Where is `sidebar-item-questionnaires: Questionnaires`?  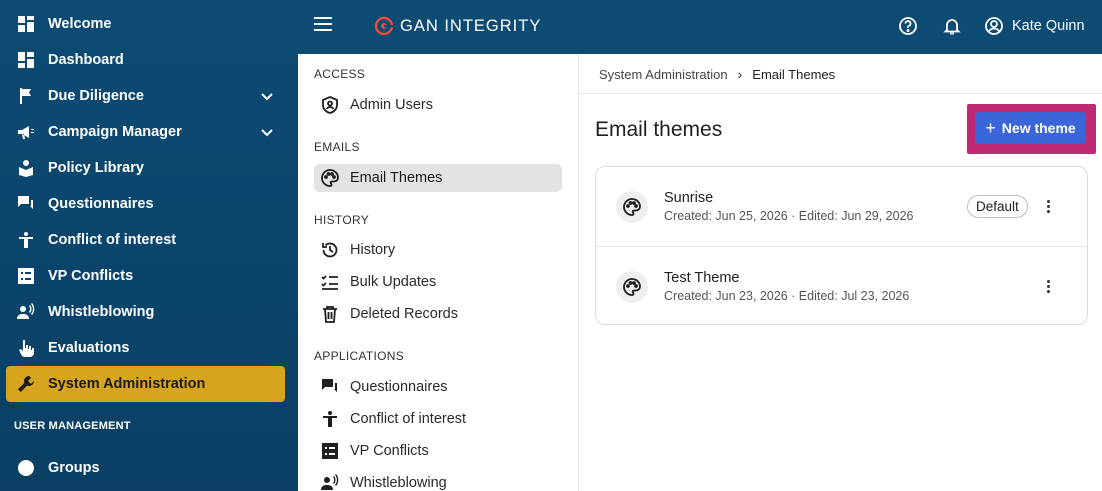 sidebar-item-questionnaires: Questionnaires is located at coordinates (145, 204).